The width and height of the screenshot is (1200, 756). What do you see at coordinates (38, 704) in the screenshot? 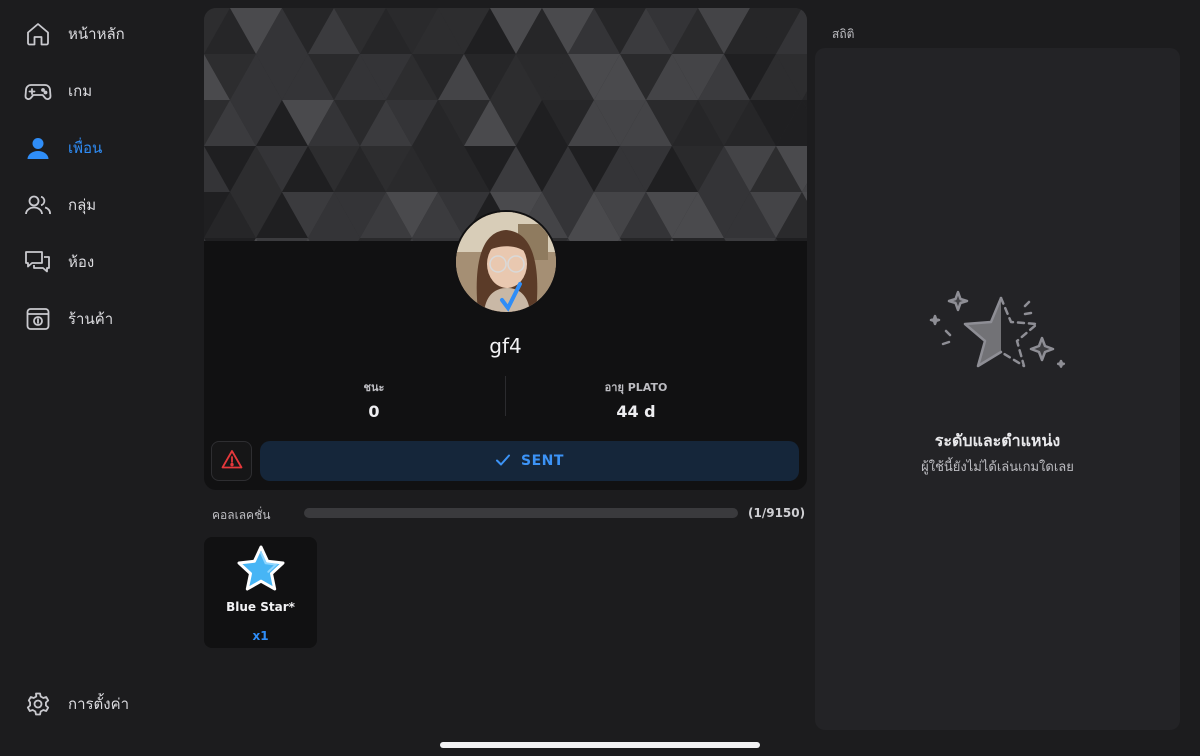
I see `gear-icon` at bounding box center [38, 704].